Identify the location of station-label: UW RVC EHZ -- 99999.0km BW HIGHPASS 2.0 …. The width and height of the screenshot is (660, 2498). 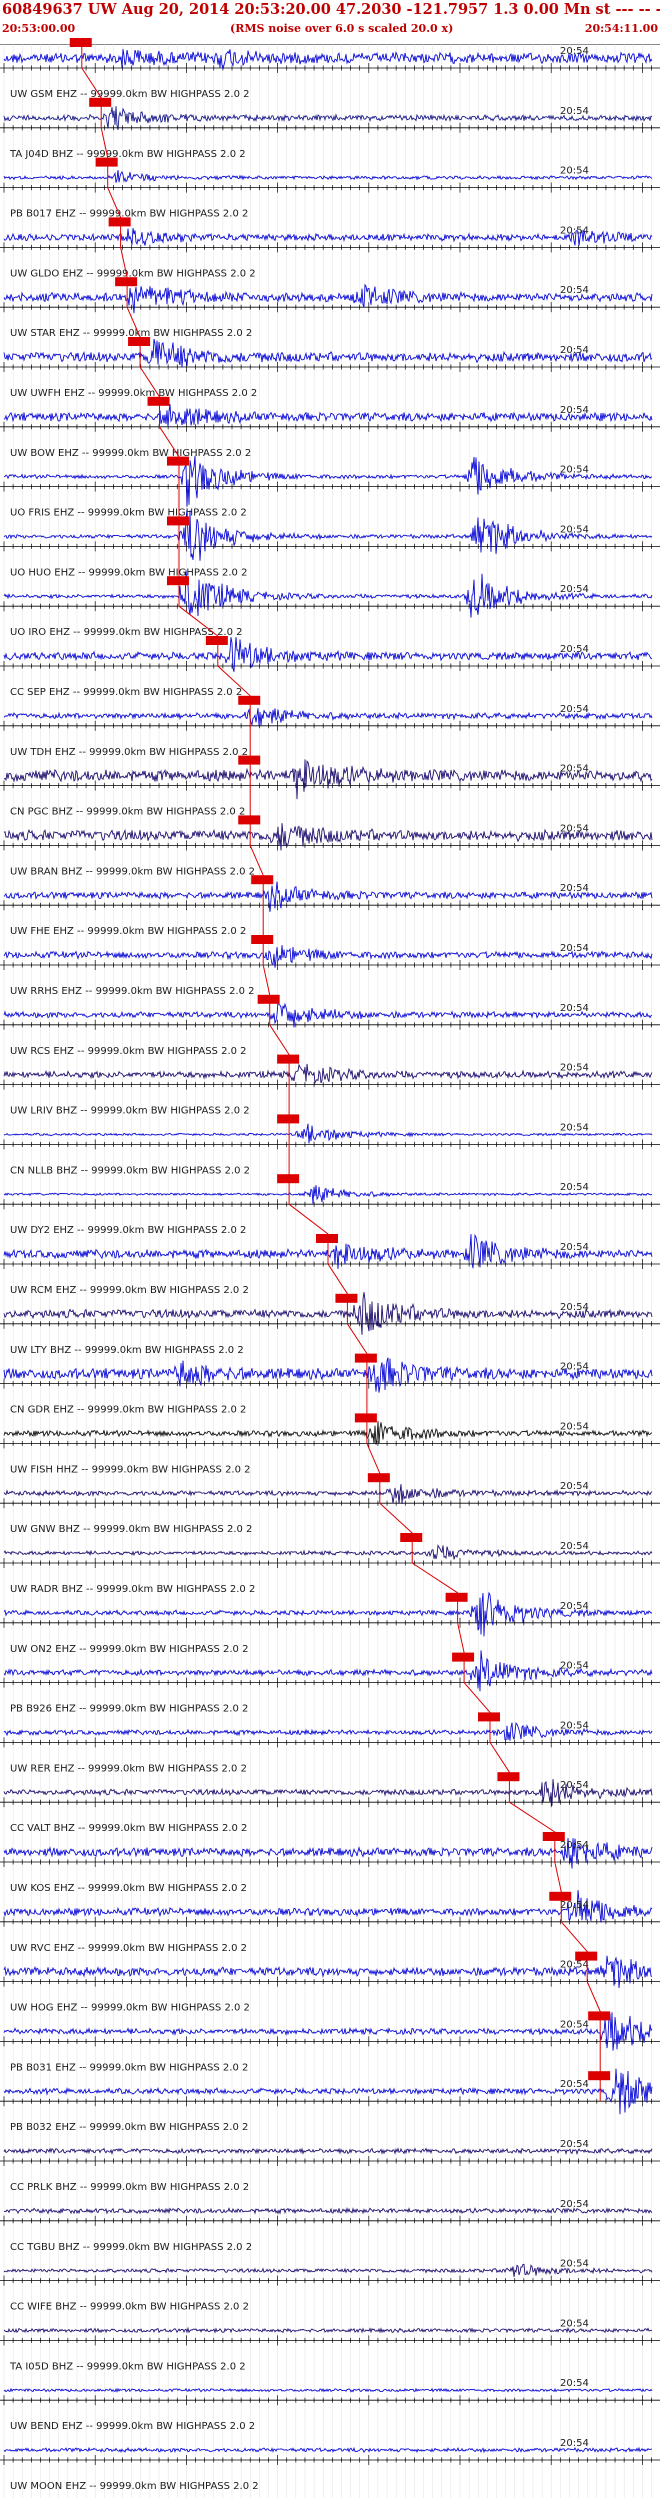
(128, 1948).